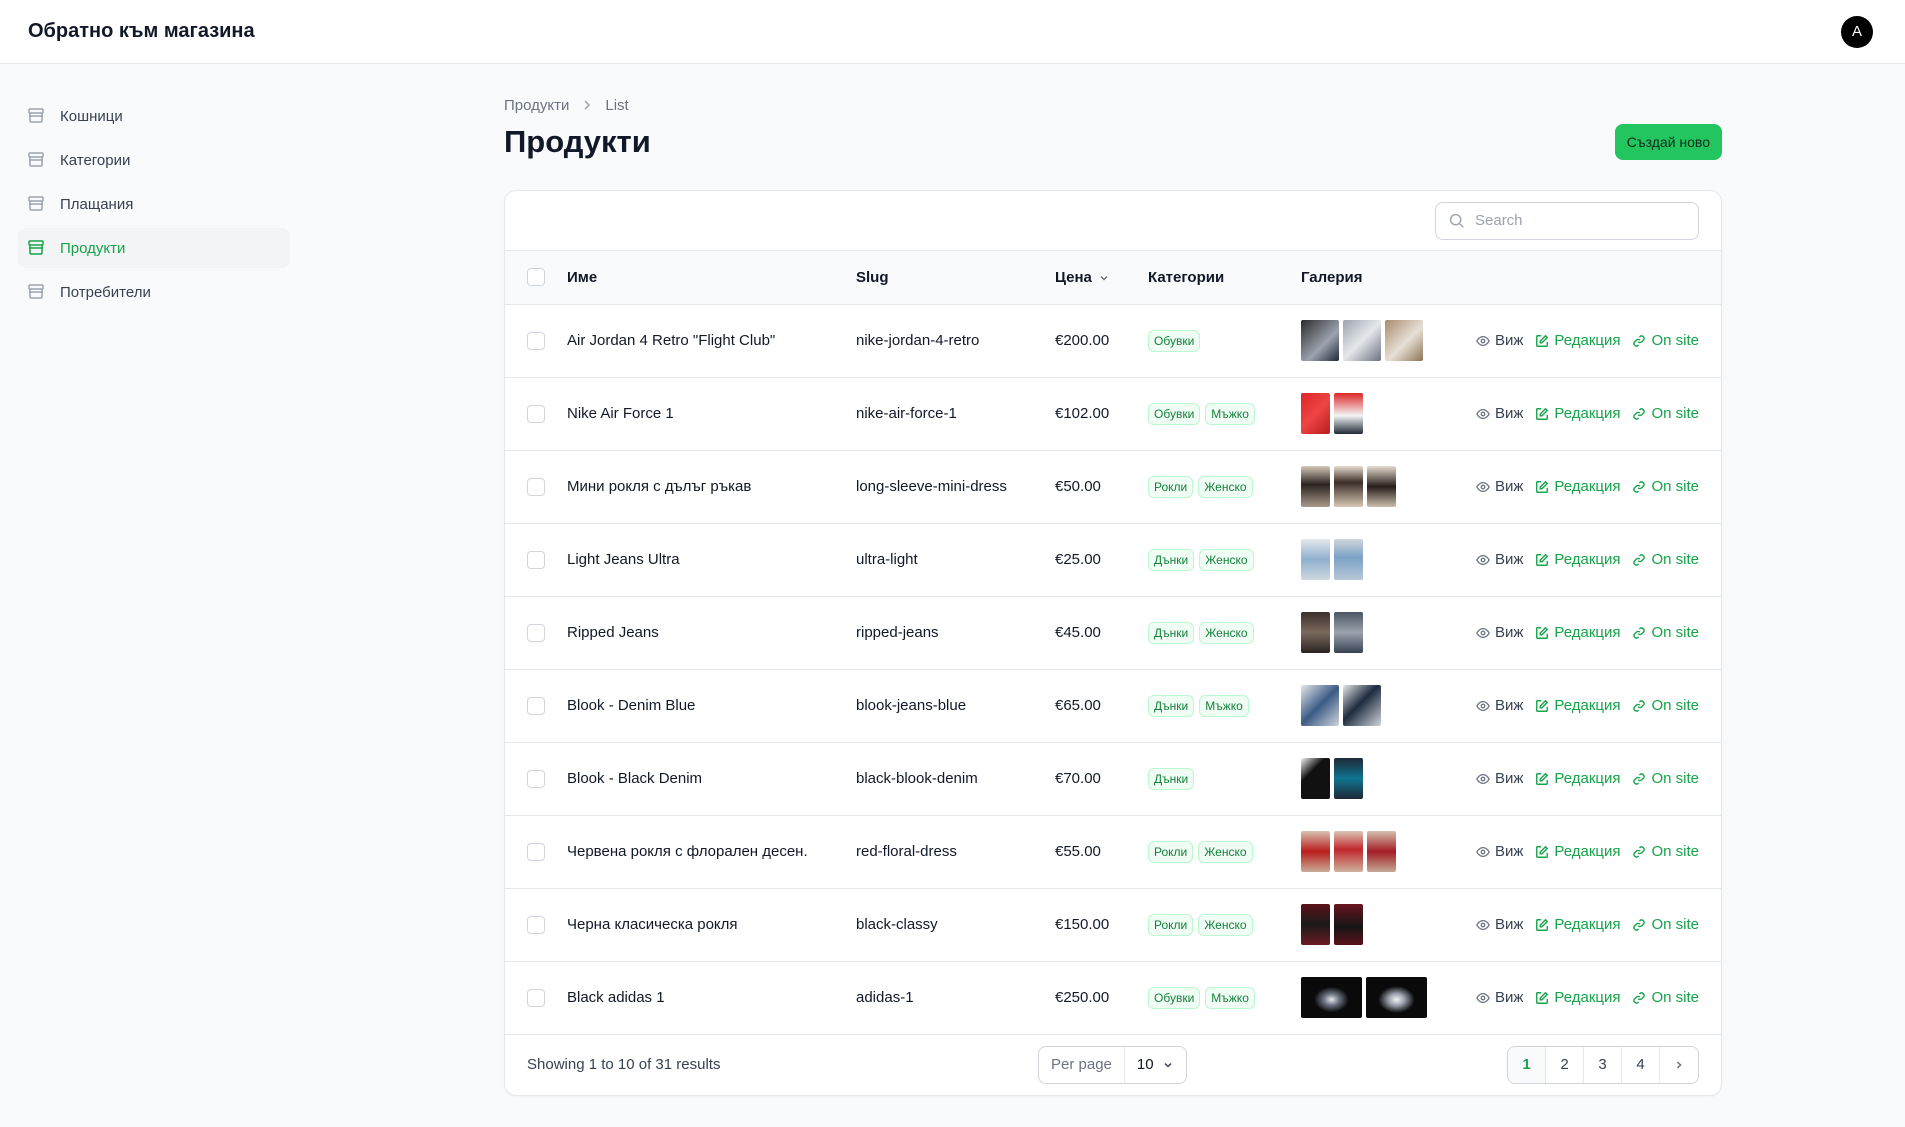  I want to click on page-button-3: 3, so click(1603, 1064).